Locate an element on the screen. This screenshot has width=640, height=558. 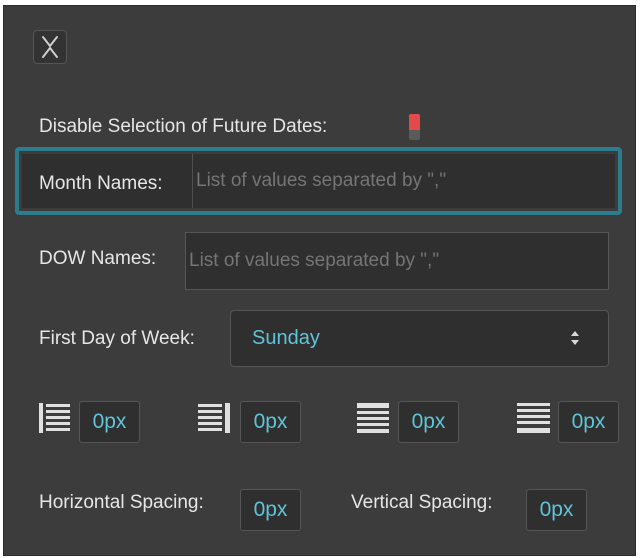
close-icon is located at coordinates (50, 47).